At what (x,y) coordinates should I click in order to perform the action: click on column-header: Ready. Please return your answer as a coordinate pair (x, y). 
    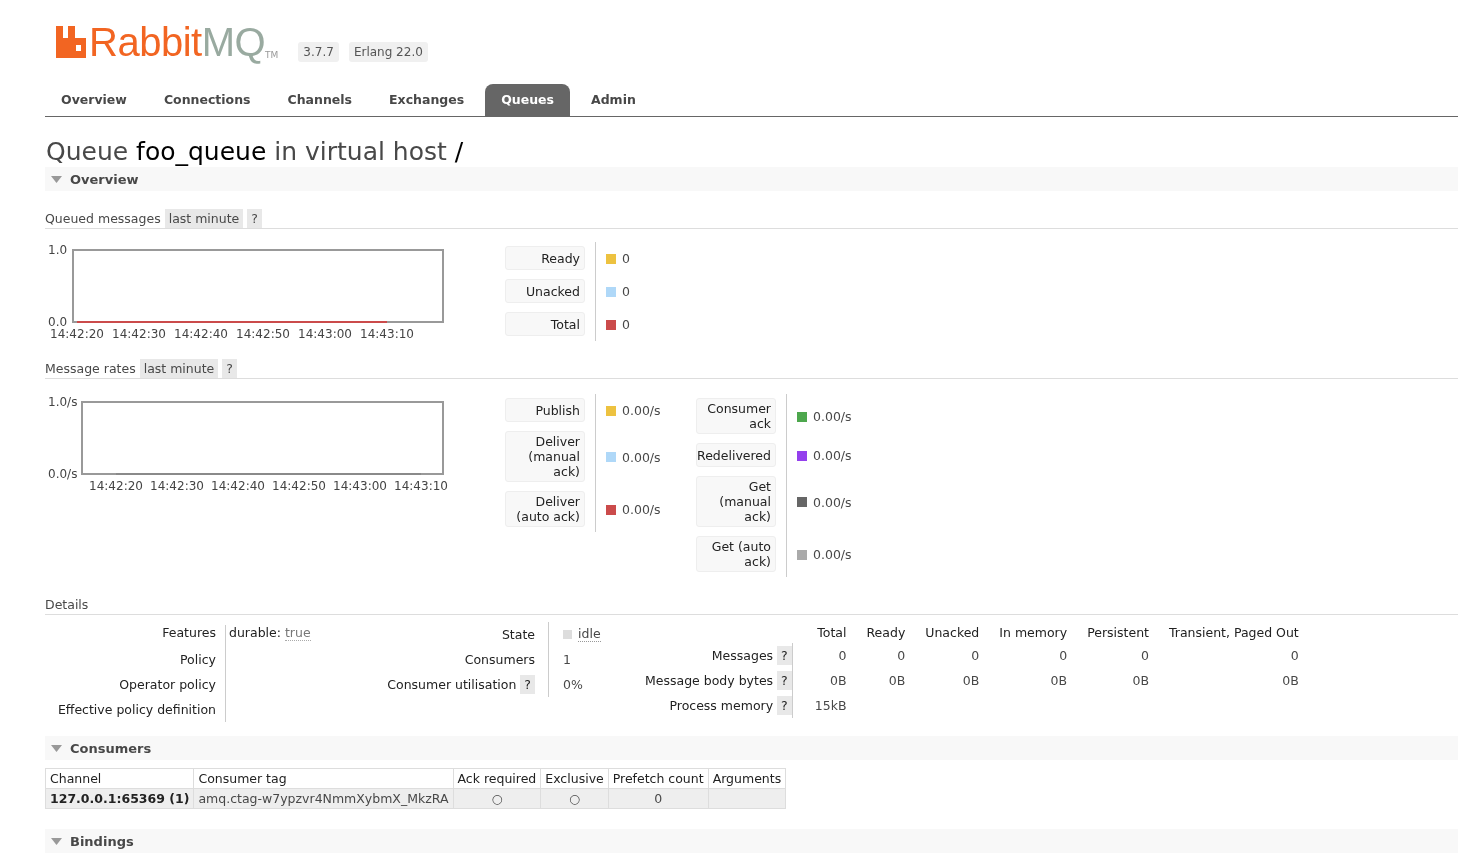
    Looking at the image, I should click on (876, 634).